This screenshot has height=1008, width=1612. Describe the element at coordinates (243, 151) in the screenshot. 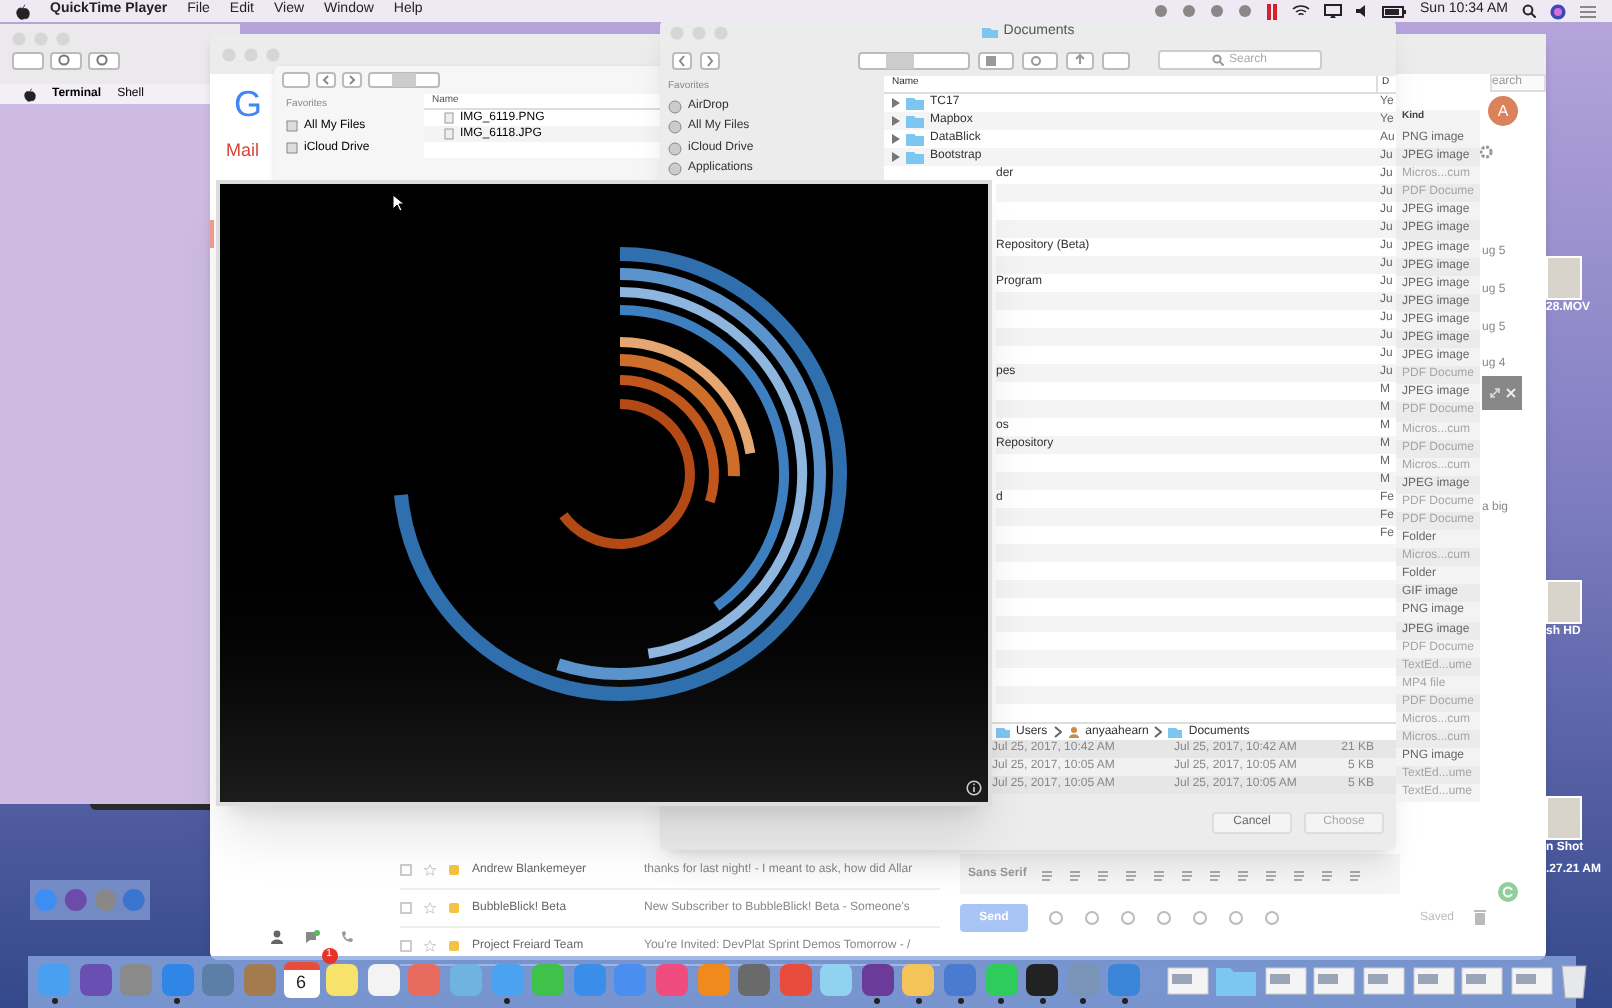

I see `mail-label: Mail` at that location.